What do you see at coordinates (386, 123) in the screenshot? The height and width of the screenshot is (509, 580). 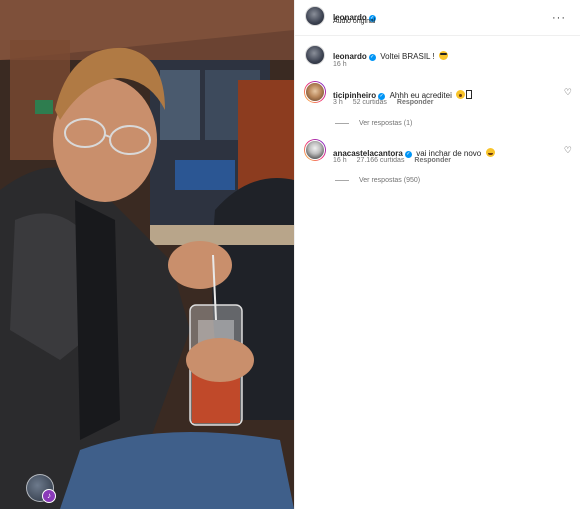 I see `view-replies-label: Ver respostas (1)` at bounding box center [386, 123].